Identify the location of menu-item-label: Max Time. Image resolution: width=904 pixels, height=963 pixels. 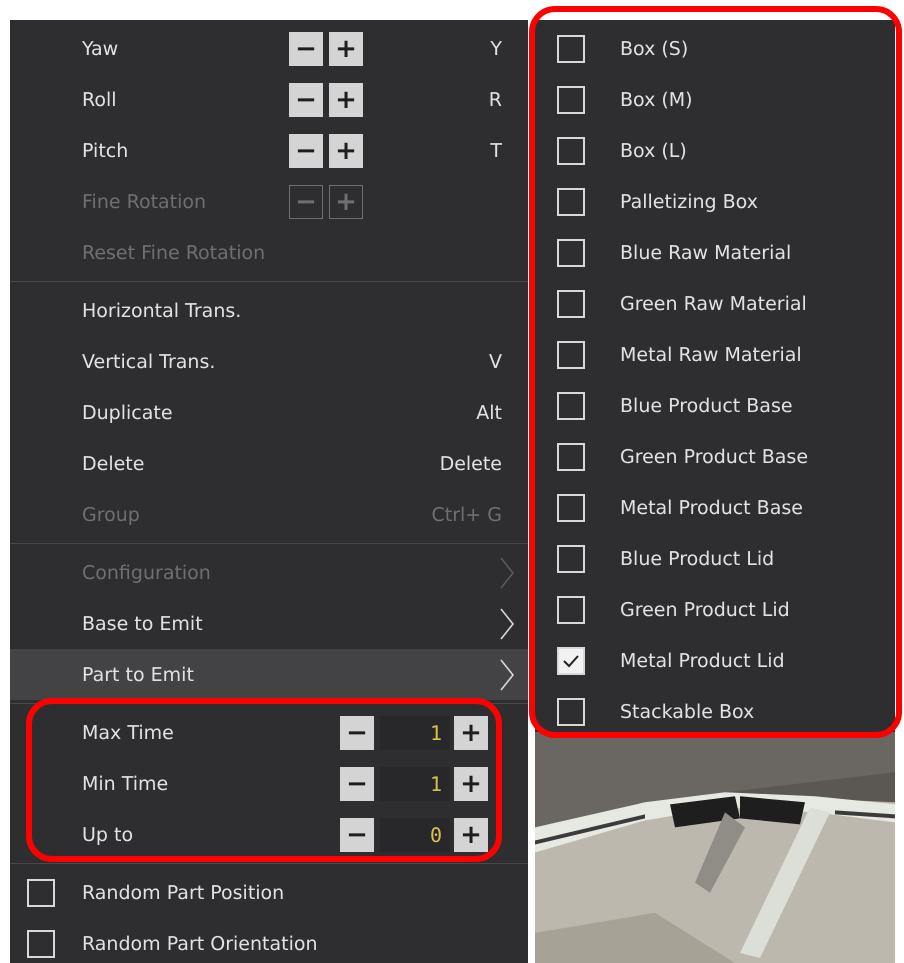
(128, 733).